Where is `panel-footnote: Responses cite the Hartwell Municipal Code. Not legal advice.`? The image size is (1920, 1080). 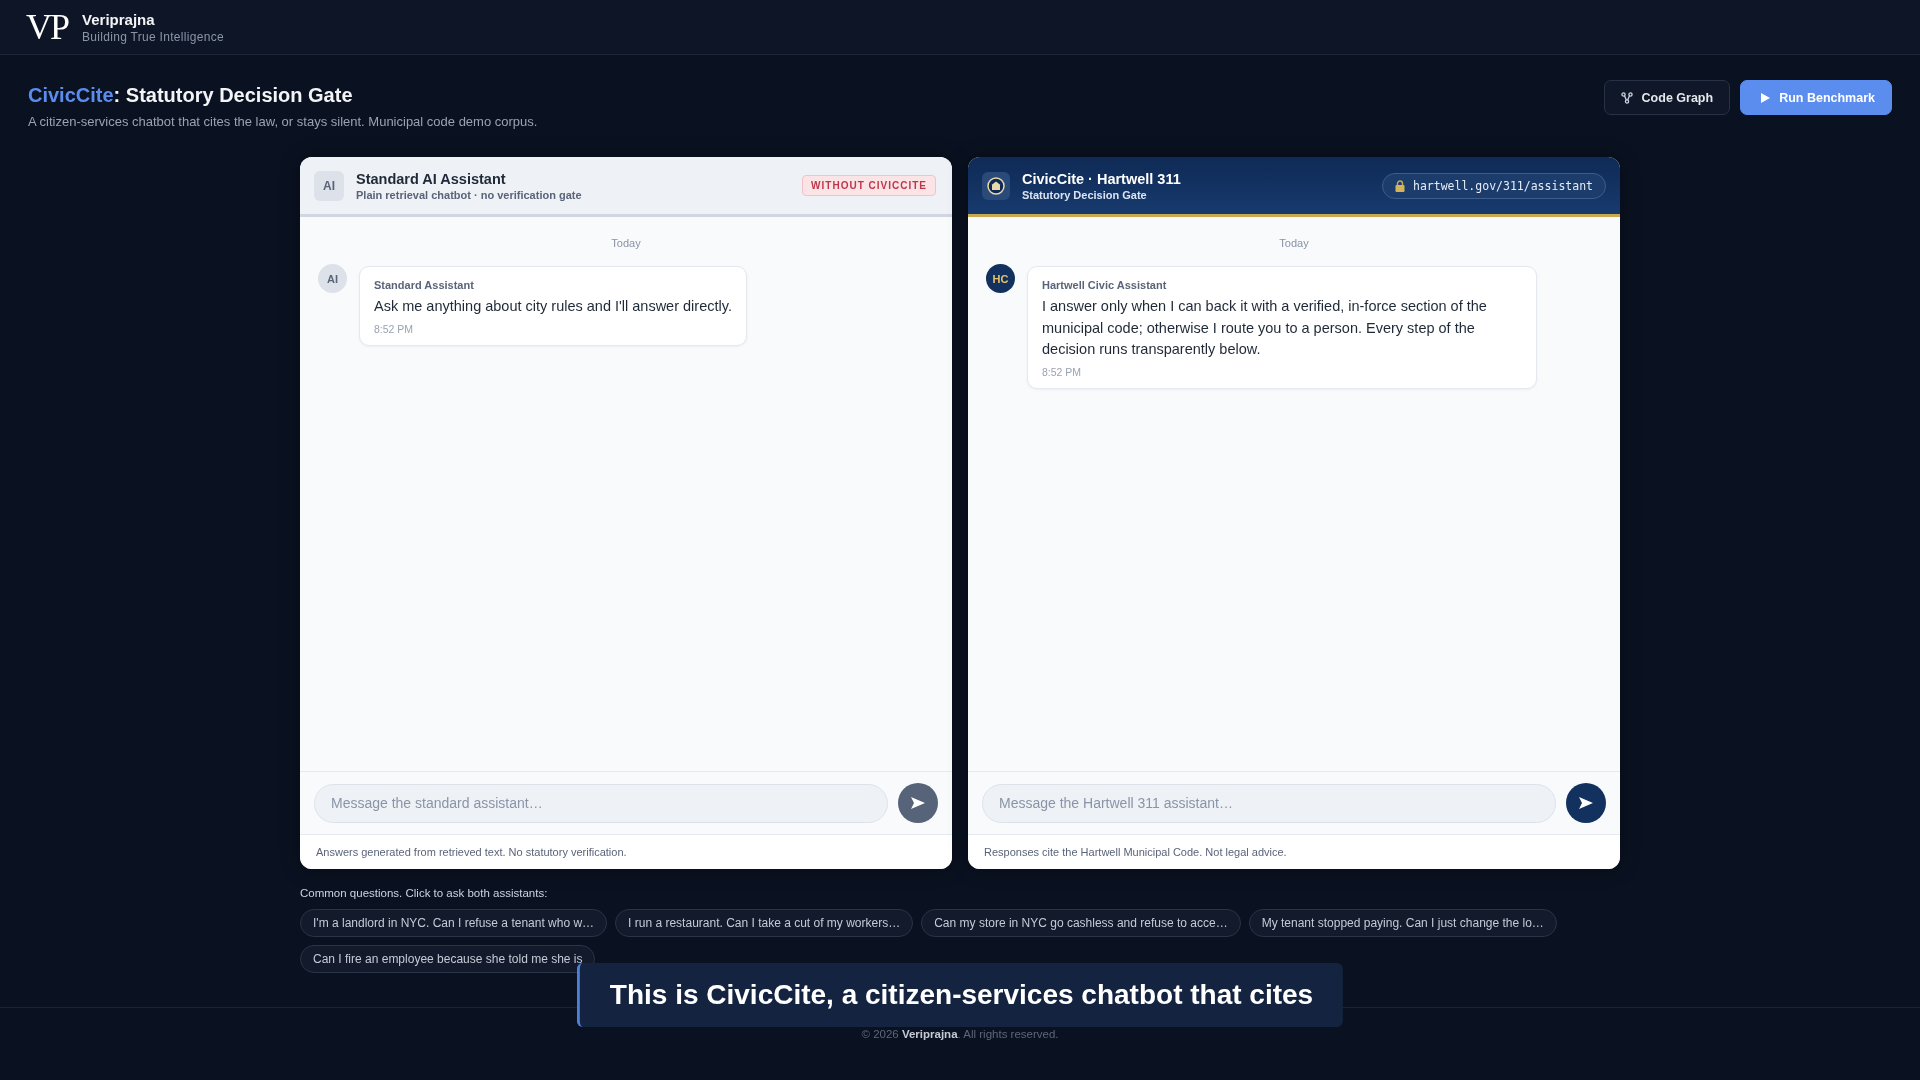 panel-footnote: Responses cite the Hartwell Municipal Code. Not legal advice. is located at coordinates (1294, 852).